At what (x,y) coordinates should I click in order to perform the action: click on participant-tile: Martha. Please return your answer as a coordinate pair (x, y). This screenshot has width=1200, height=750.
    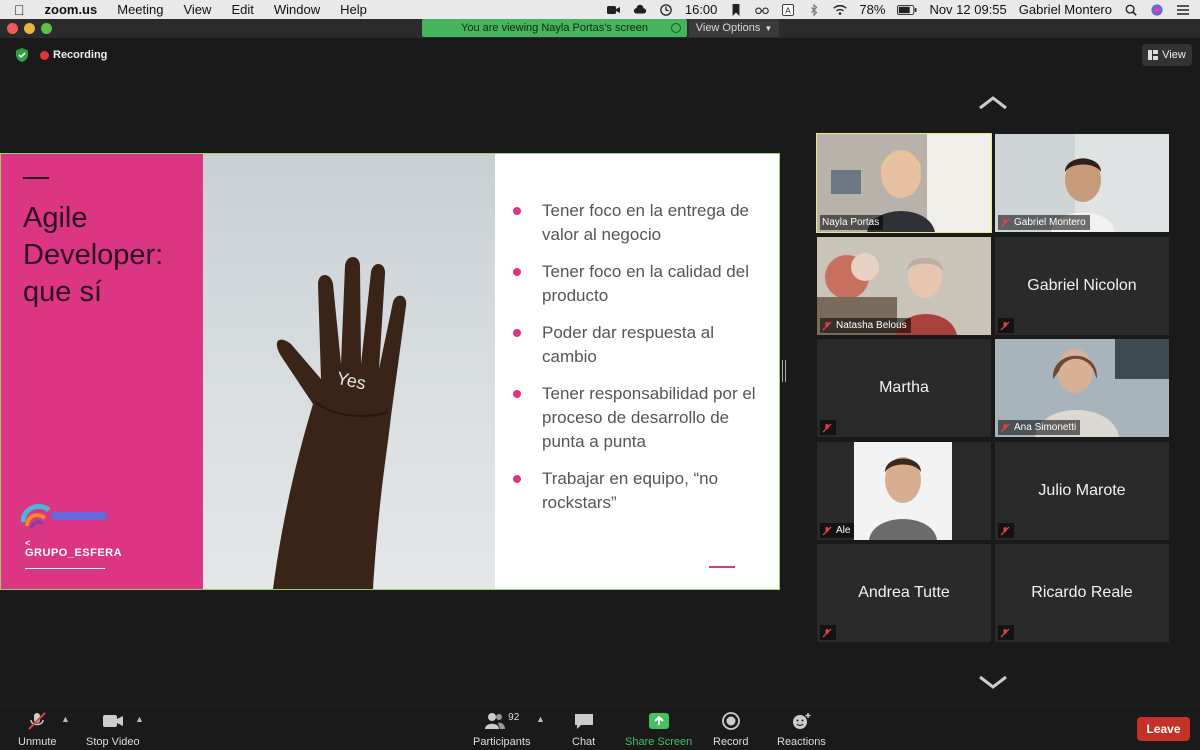
    Looking at the image, I should click on (904, 388).